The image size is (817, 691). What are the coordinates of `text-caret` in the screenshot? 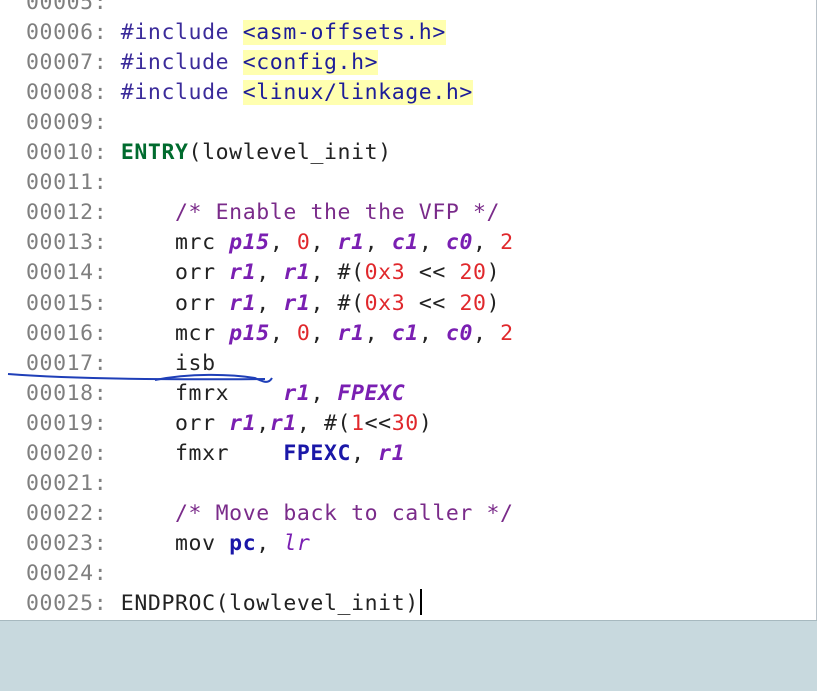 It's located at (420, 602).